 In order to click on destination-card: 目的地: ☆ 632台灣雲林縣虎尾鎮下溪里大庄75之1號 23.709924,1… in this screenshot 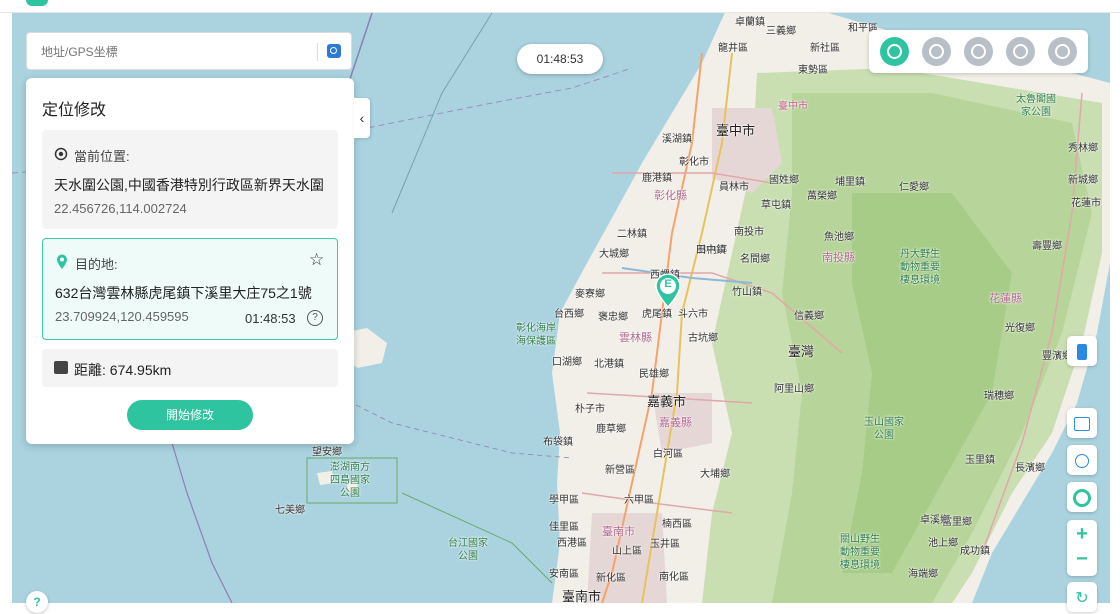, I will do `click(190, 289)`.